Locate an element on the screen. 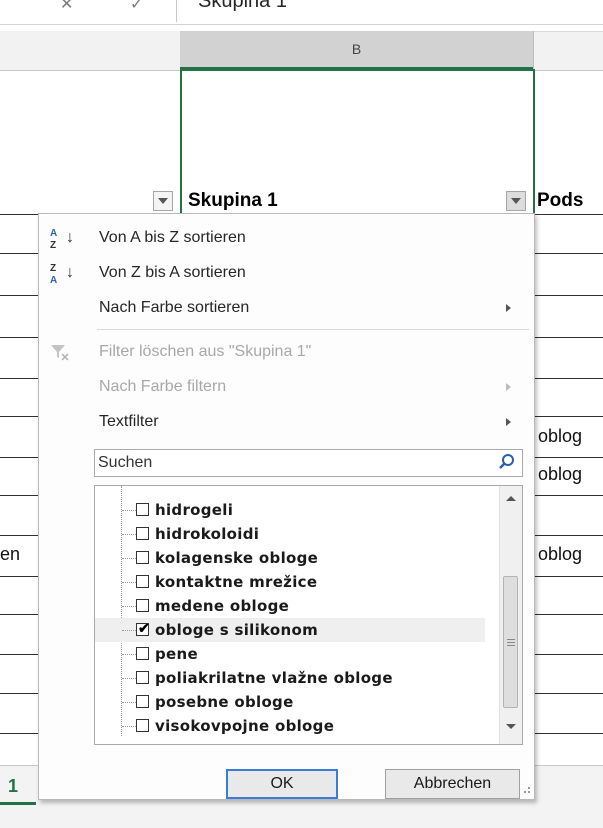 The width and height of the screenshot is (603, 828). sort-arrow-icon: ↓ is located at coordinates (70, 272).